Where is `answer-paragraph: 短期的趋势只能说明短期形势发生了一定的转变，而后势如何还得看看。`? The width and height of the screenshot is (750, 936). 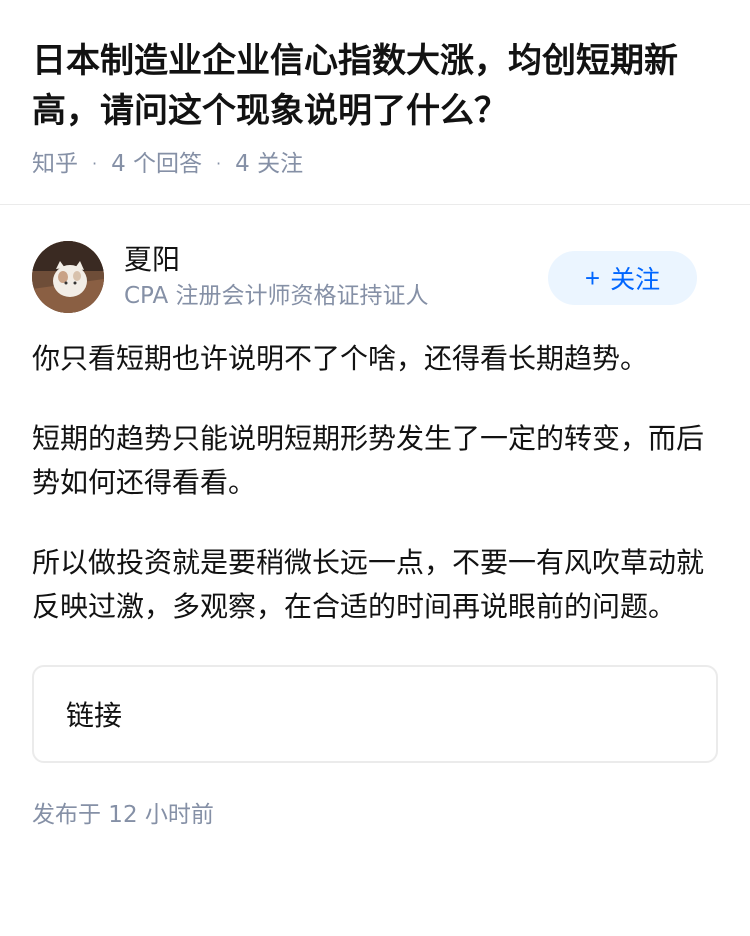 answer-paragraph: 短期的趋势只能说明短期形势发生了一定的转变，而后势如何还得看看。 is located at coordinates (368, 460).